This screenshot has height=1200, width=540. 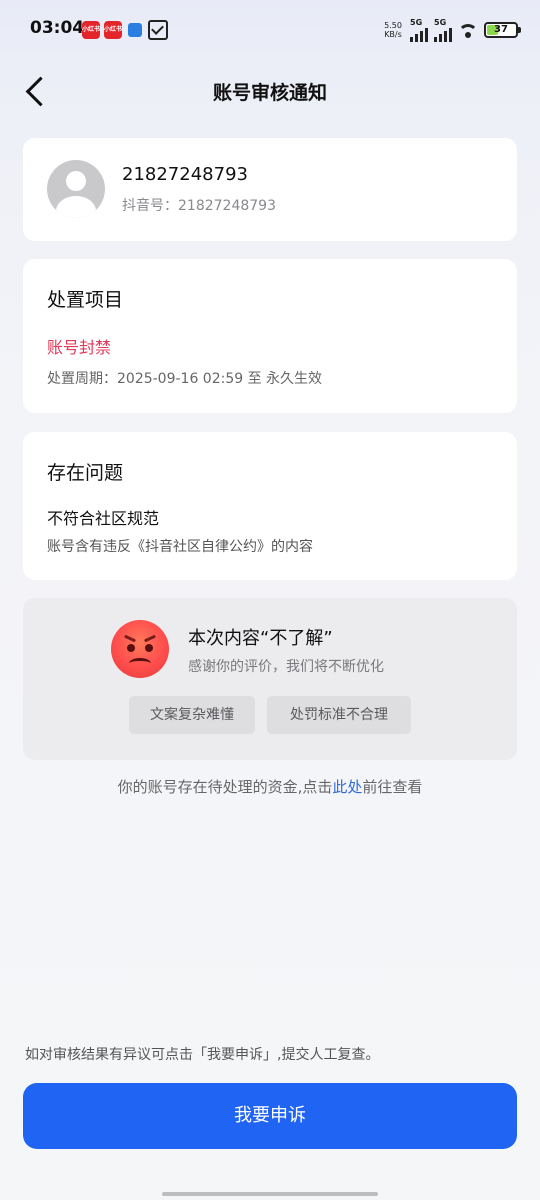 I want to click on feedback-option-unfair-penalty: 处罚标准不合理, so click(x=339, y=715).